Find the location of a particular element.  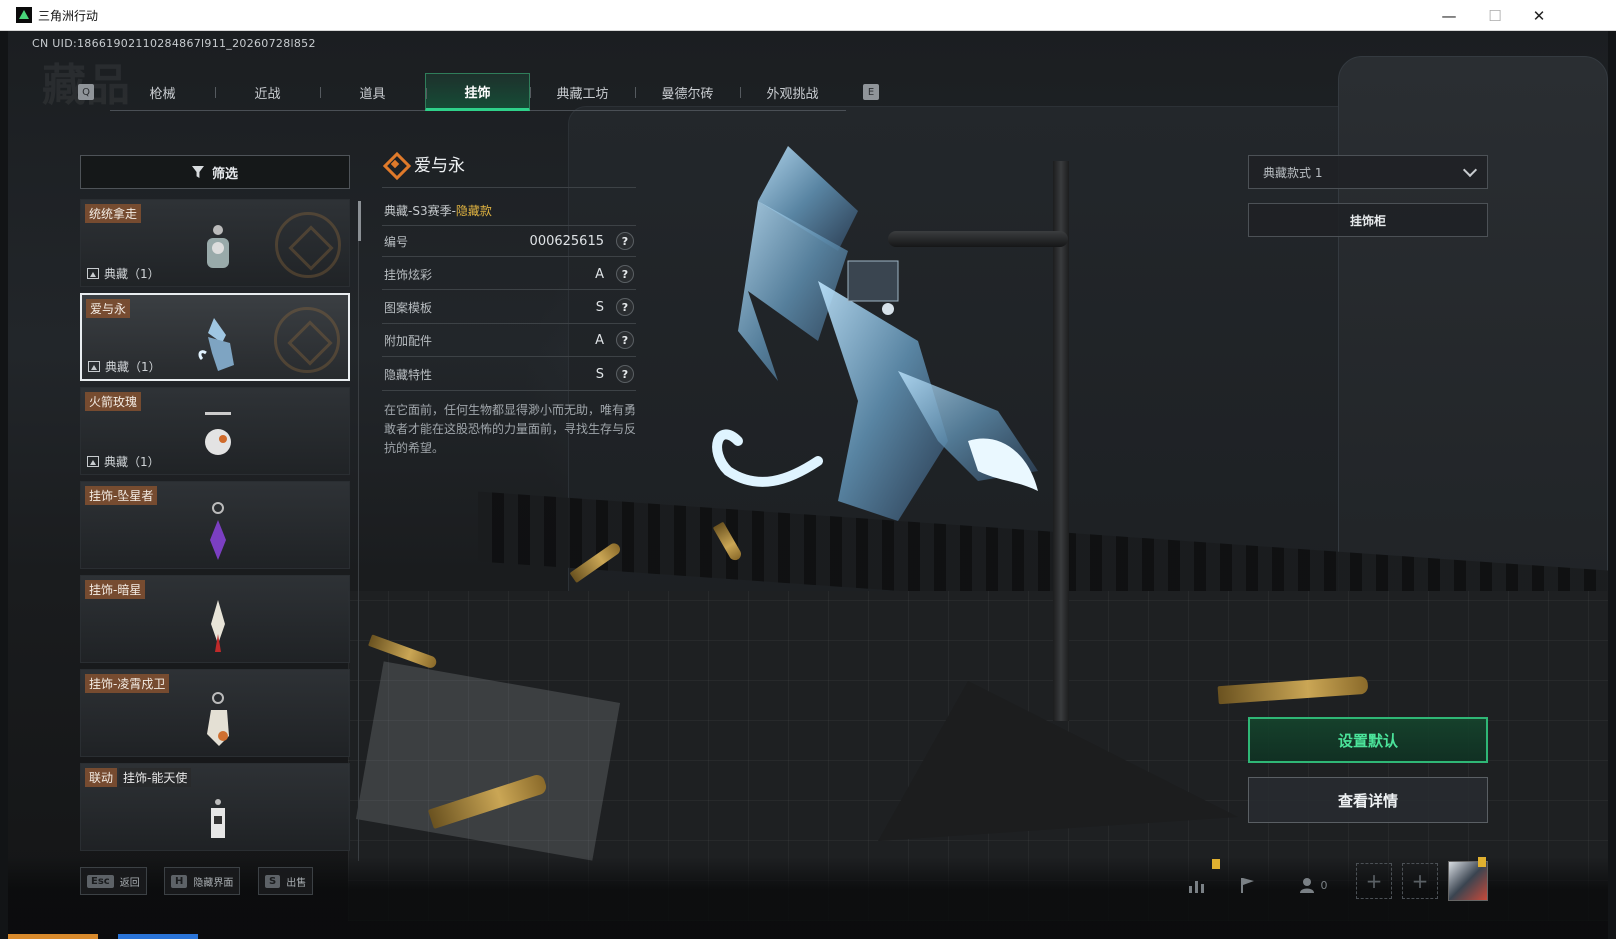

tab-charms: 挂饰 is located at coordinates (477, 92).